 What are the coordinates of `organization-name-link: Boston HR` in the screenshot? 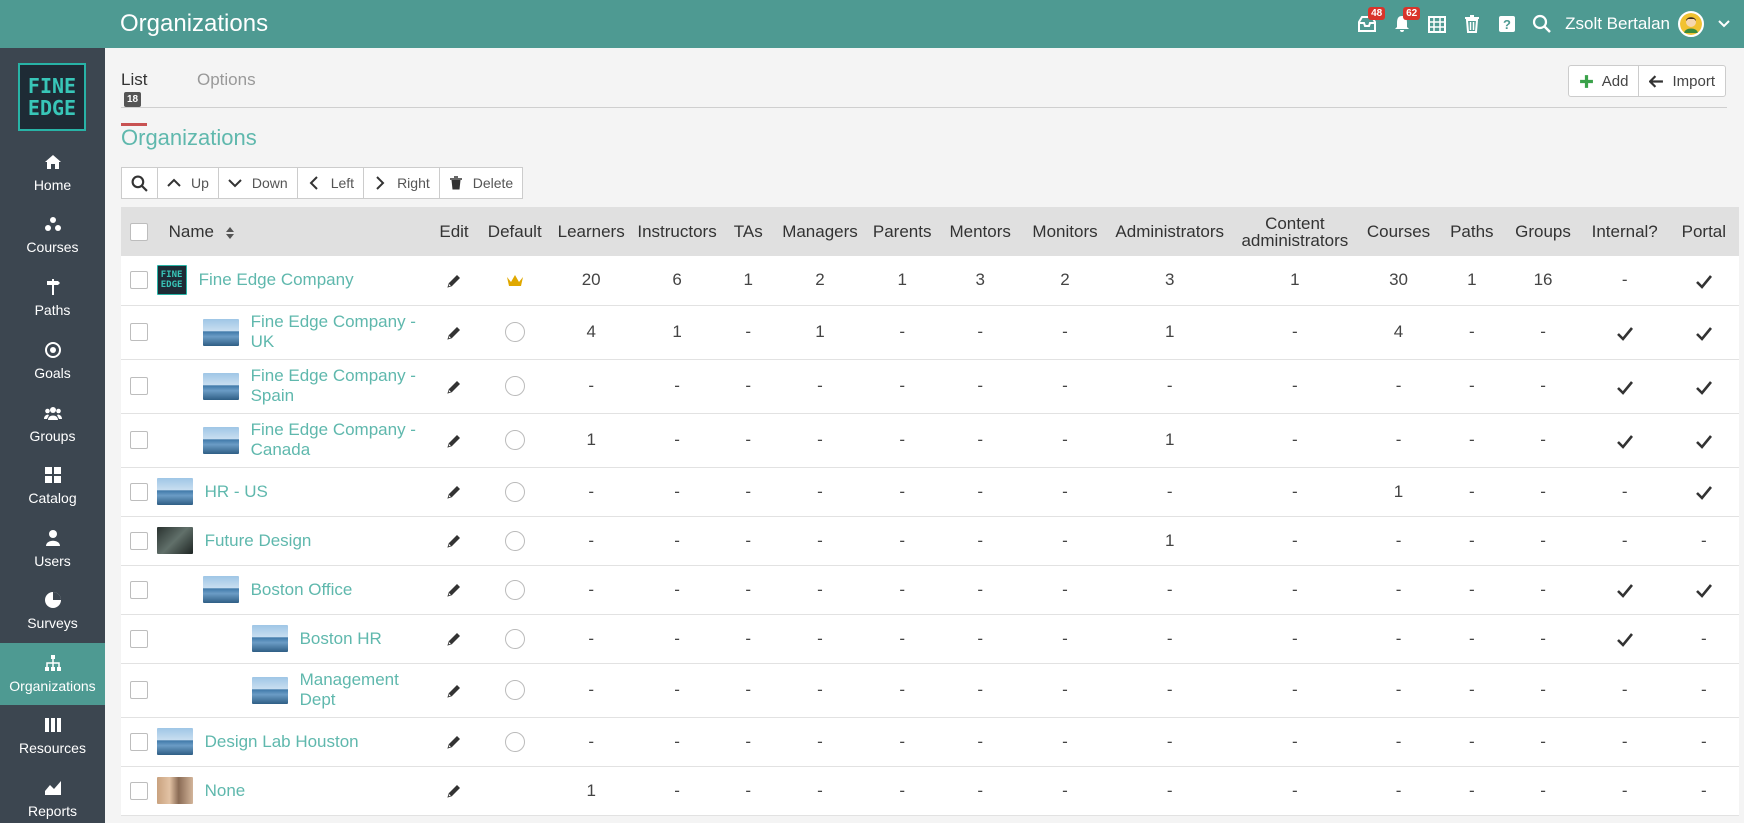 It's located at (341, 639).